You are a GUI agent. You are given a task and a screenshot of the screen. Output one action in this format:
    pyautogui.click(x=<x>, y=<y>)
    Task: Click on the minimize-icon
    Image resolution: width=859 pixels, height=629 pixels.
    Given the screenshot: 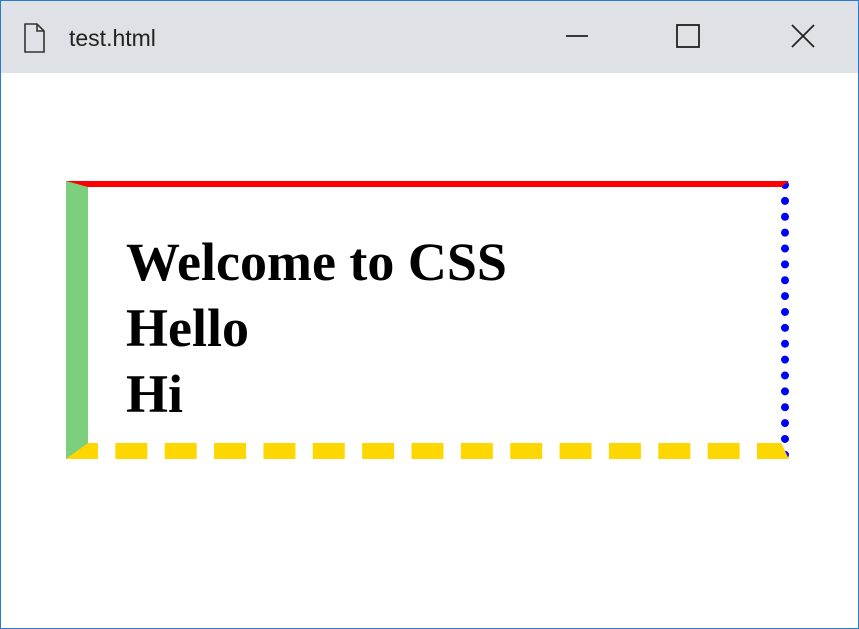 What is the action you would take?
    pyautogui.click(x=577, y=38)
    